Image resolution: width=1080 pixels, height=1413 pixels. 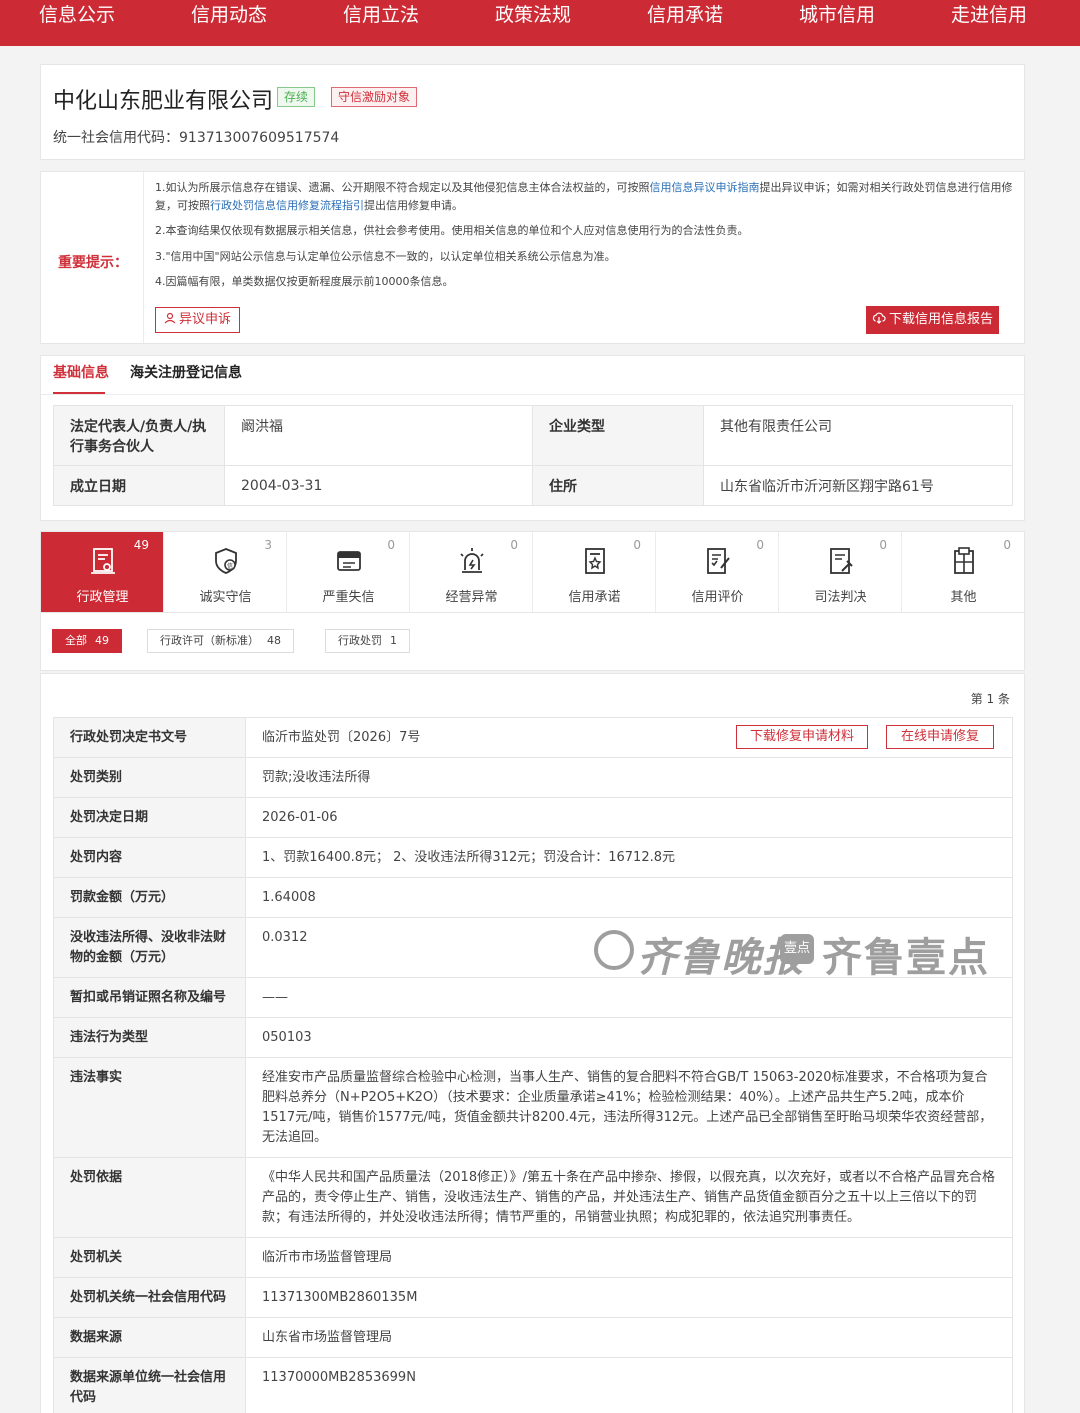 I want to click on category-admin: 49 行政管理, so click(x=102, y=572).